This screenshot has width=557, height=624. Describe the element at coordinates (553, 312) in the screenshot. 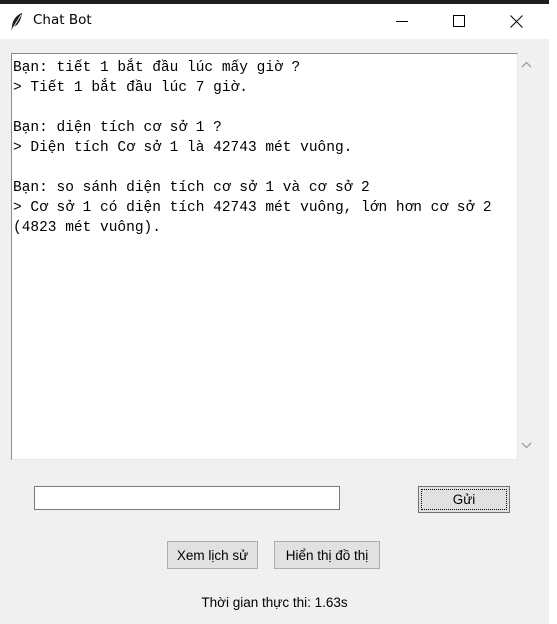

I see `window-edge` at that location.